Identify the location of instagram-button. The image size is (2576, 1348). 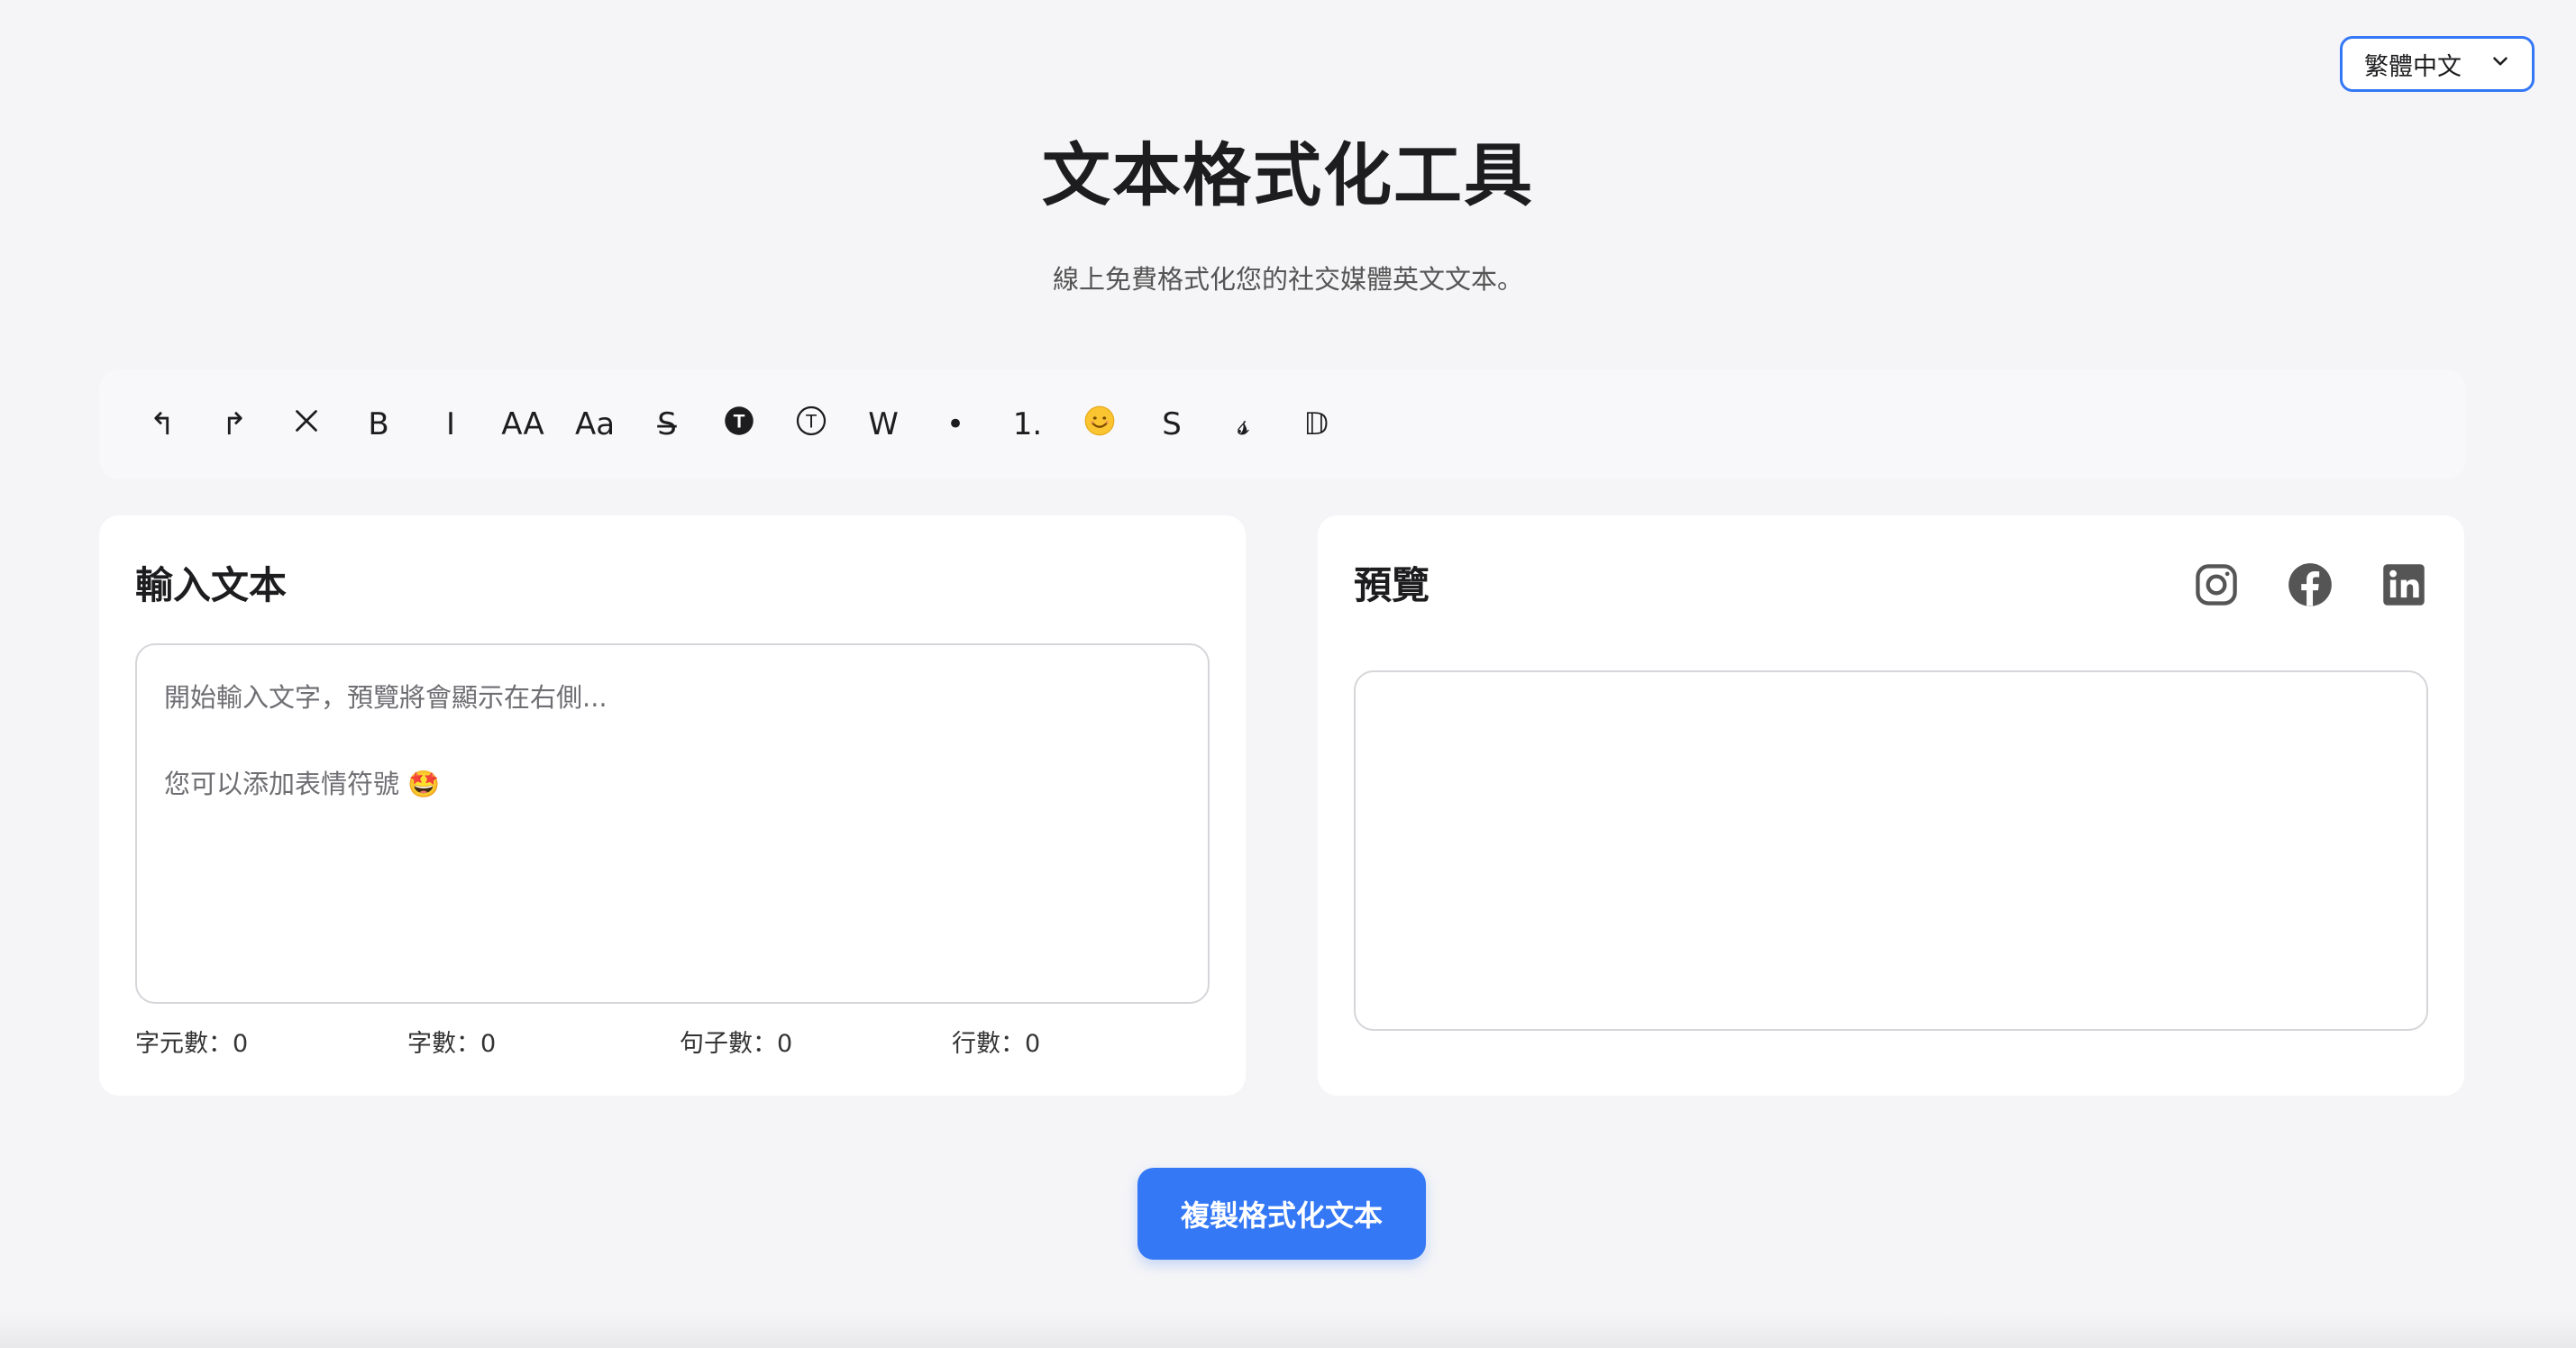
(2216, 586).